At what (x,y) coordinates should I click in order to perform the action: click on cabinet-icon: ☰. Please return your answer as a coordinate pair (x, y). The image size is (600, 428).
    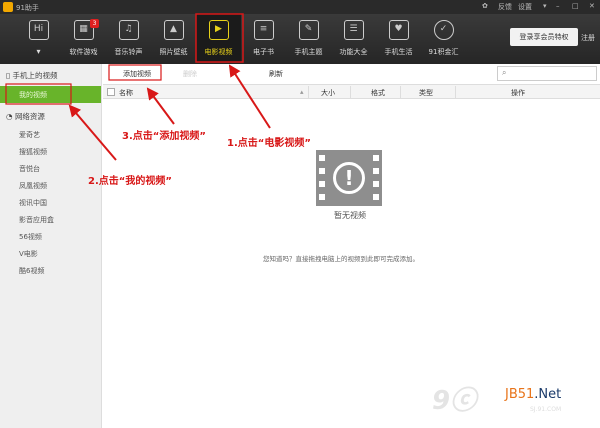
    Looking at the image, I should click on (353, 30).